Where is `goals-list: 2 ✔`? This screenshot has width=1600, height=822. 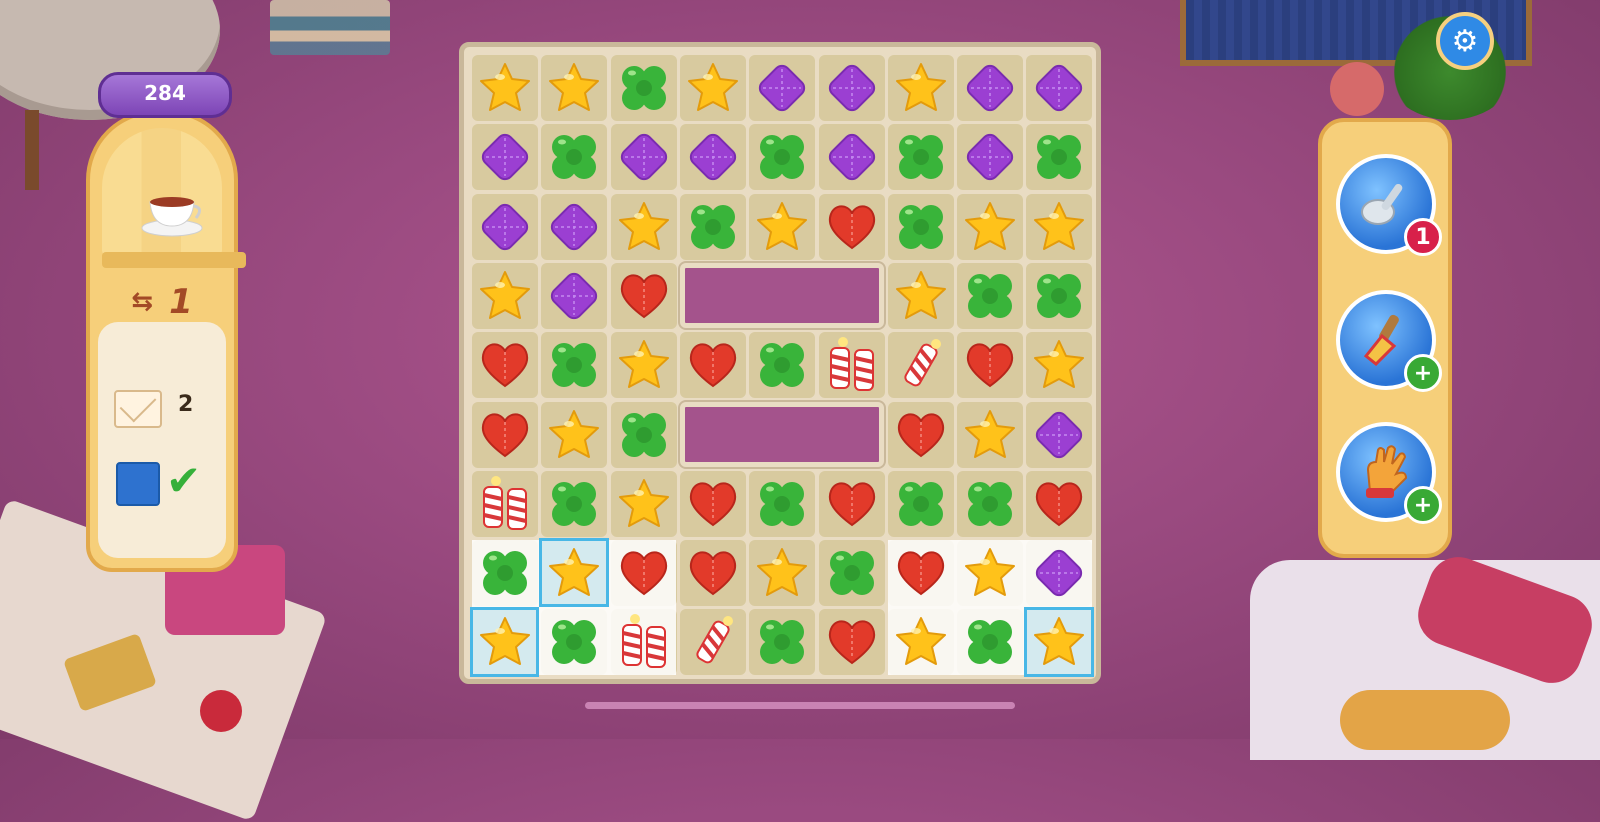
goals-list: 2 ✔ is located at coordinates (162, 440).